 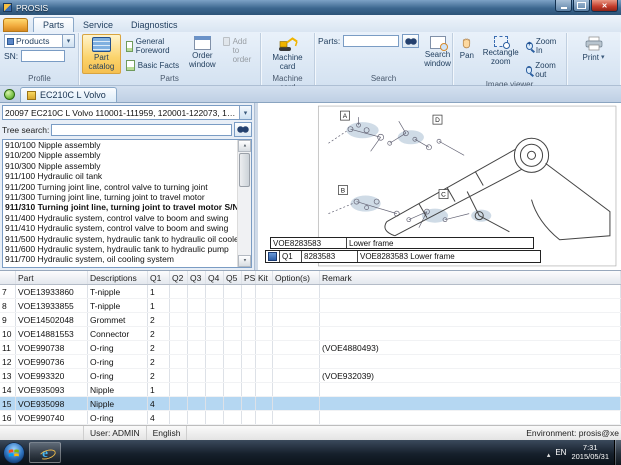 What do you see at coordinates (33, 41) in the screenshot?
I see `products-dropdown-label: Products` at bounding box center [33, 41].